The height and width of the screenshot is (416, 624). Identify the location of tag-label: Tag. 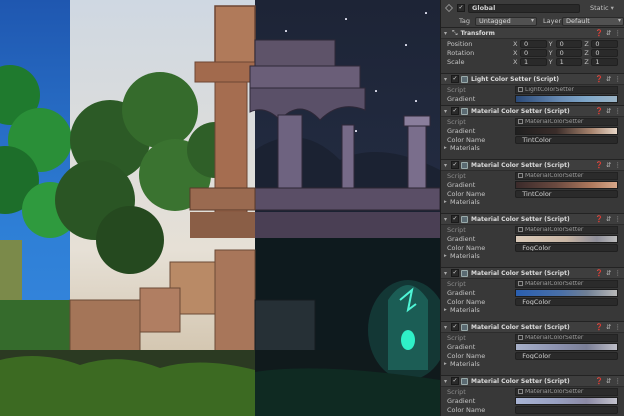
(465, 21).